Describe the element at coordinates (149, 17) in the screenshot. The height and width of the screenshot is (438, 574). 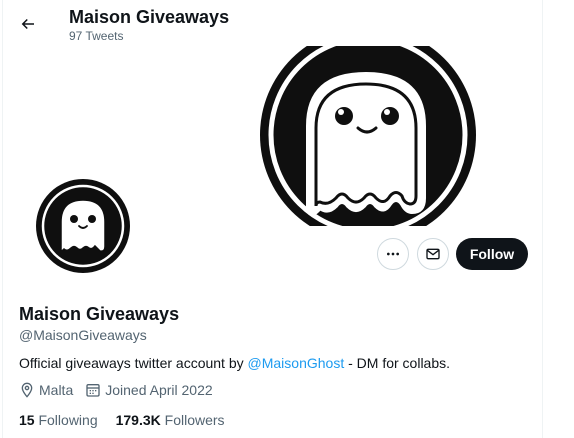
I see `header-title: Maison Giveaways` at that location.